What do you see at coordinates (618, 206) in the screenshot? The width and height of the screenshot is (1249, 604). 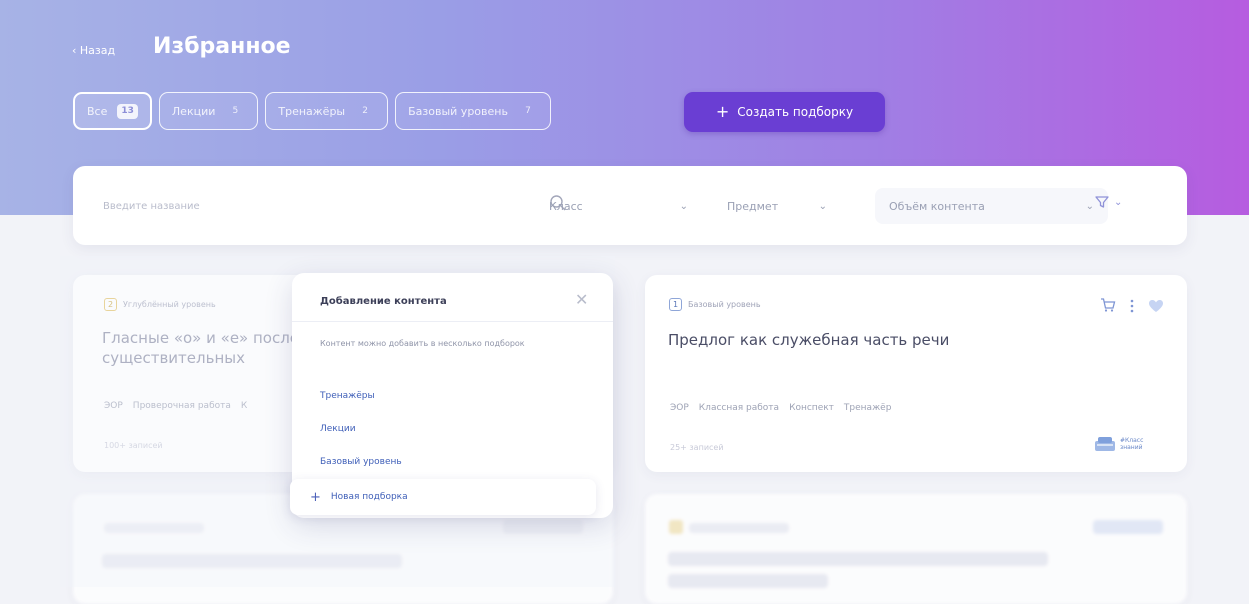 I see `class-select: Класс ⌄` at bounding box center [618, 206].